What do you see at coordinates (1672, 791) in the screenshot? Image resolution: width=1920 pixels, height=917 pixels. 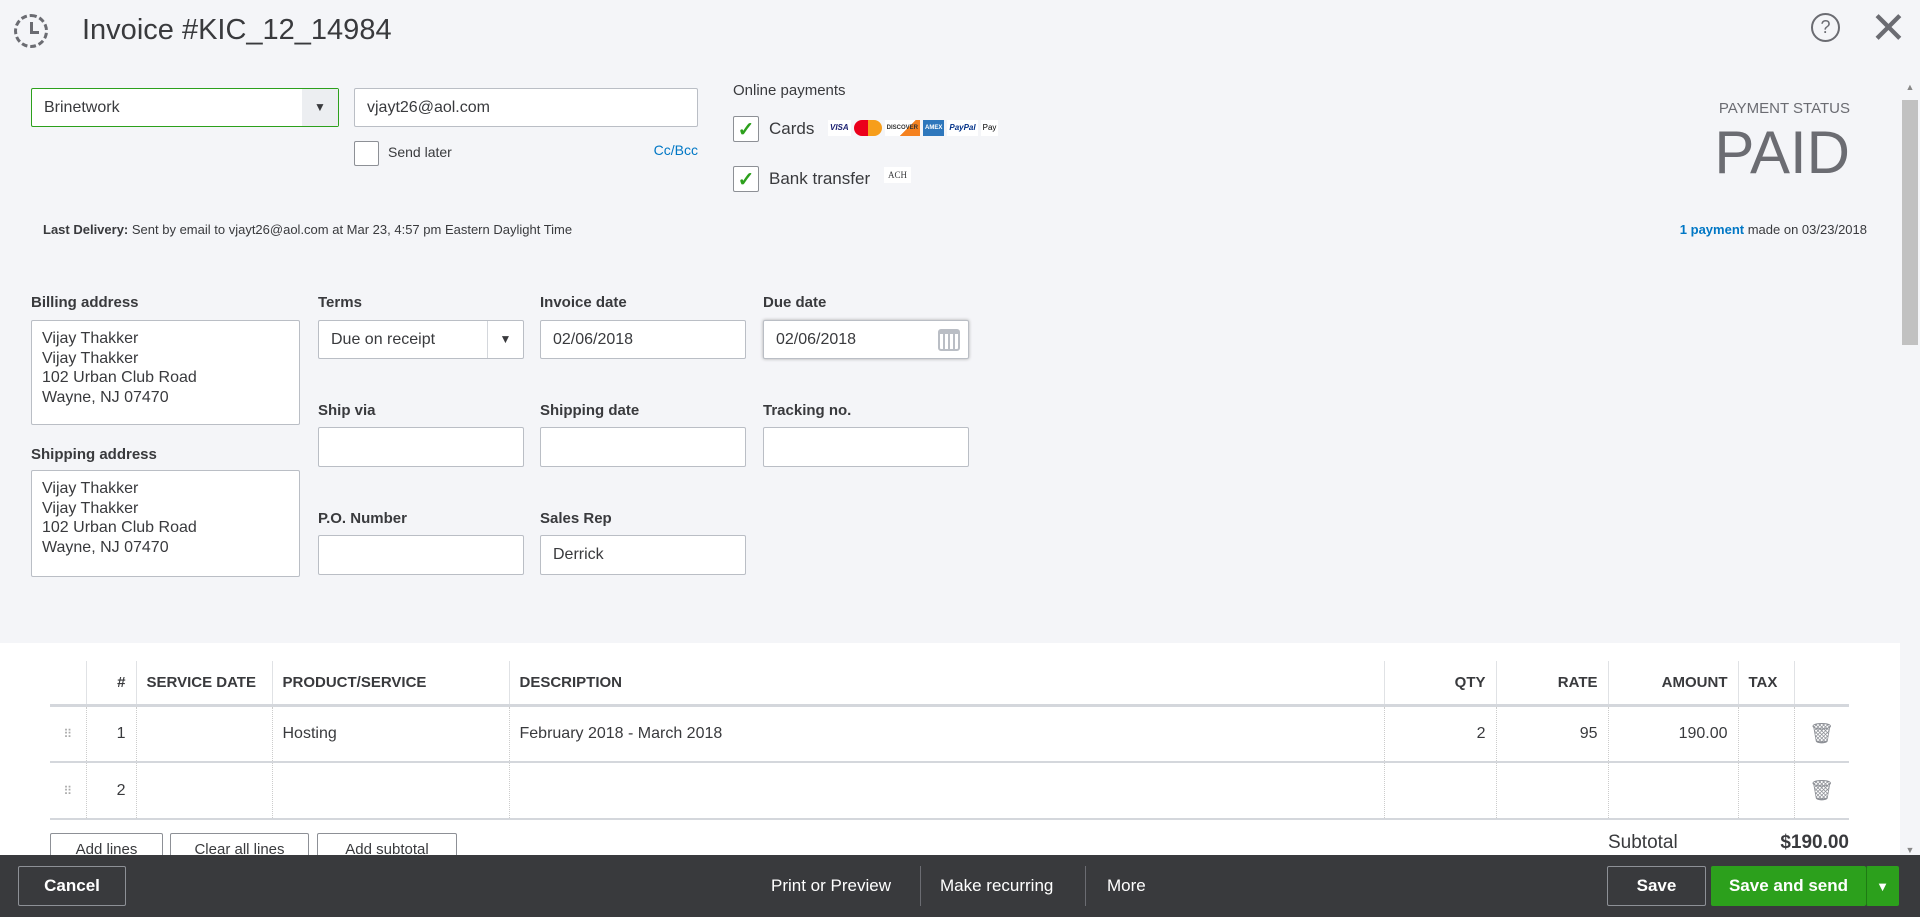 I see `amount-cell` at bounding box center [1672, 791].